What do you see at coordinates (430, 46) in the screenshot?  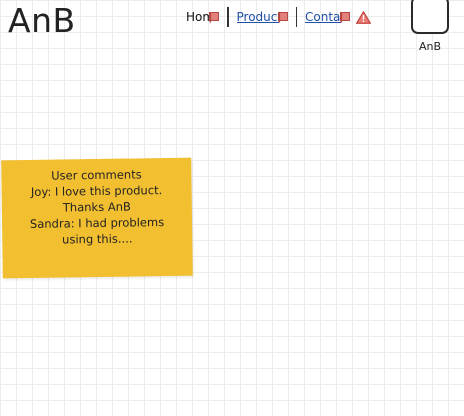 I see `avatar-label: AnB` at bounding box center [430, 46].